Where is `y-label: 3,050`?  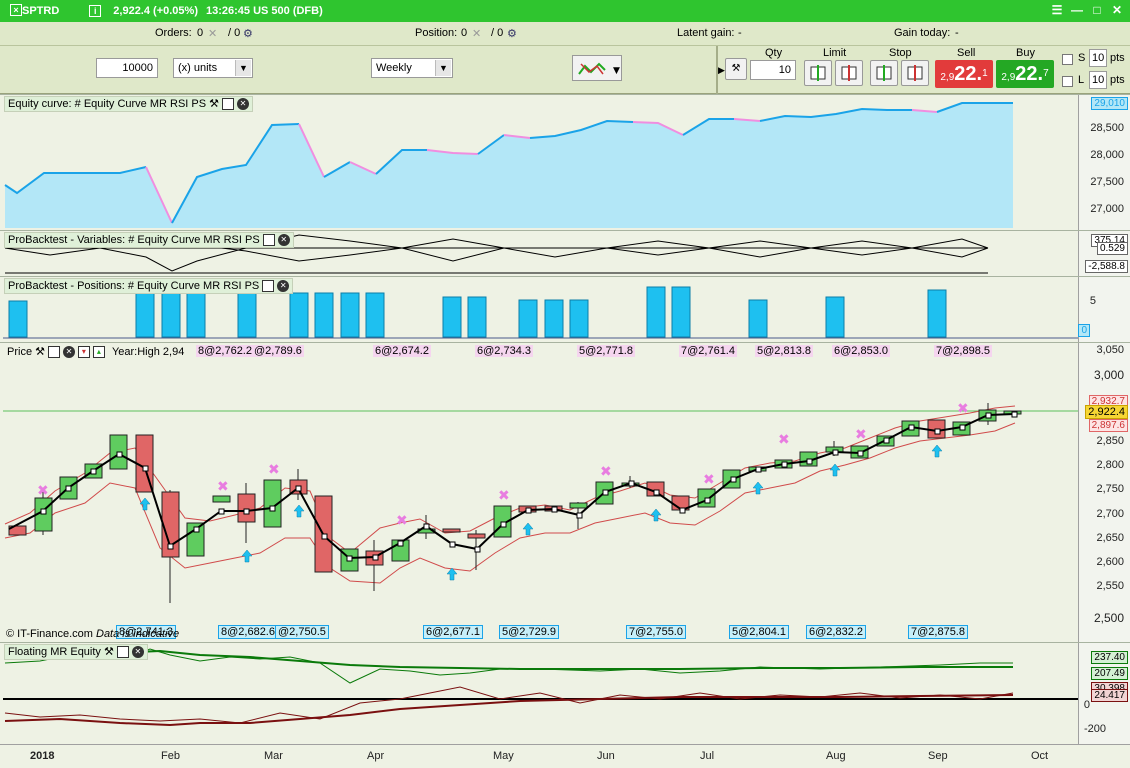
y-label: 3,050 is located at coordinates (1110, 350).